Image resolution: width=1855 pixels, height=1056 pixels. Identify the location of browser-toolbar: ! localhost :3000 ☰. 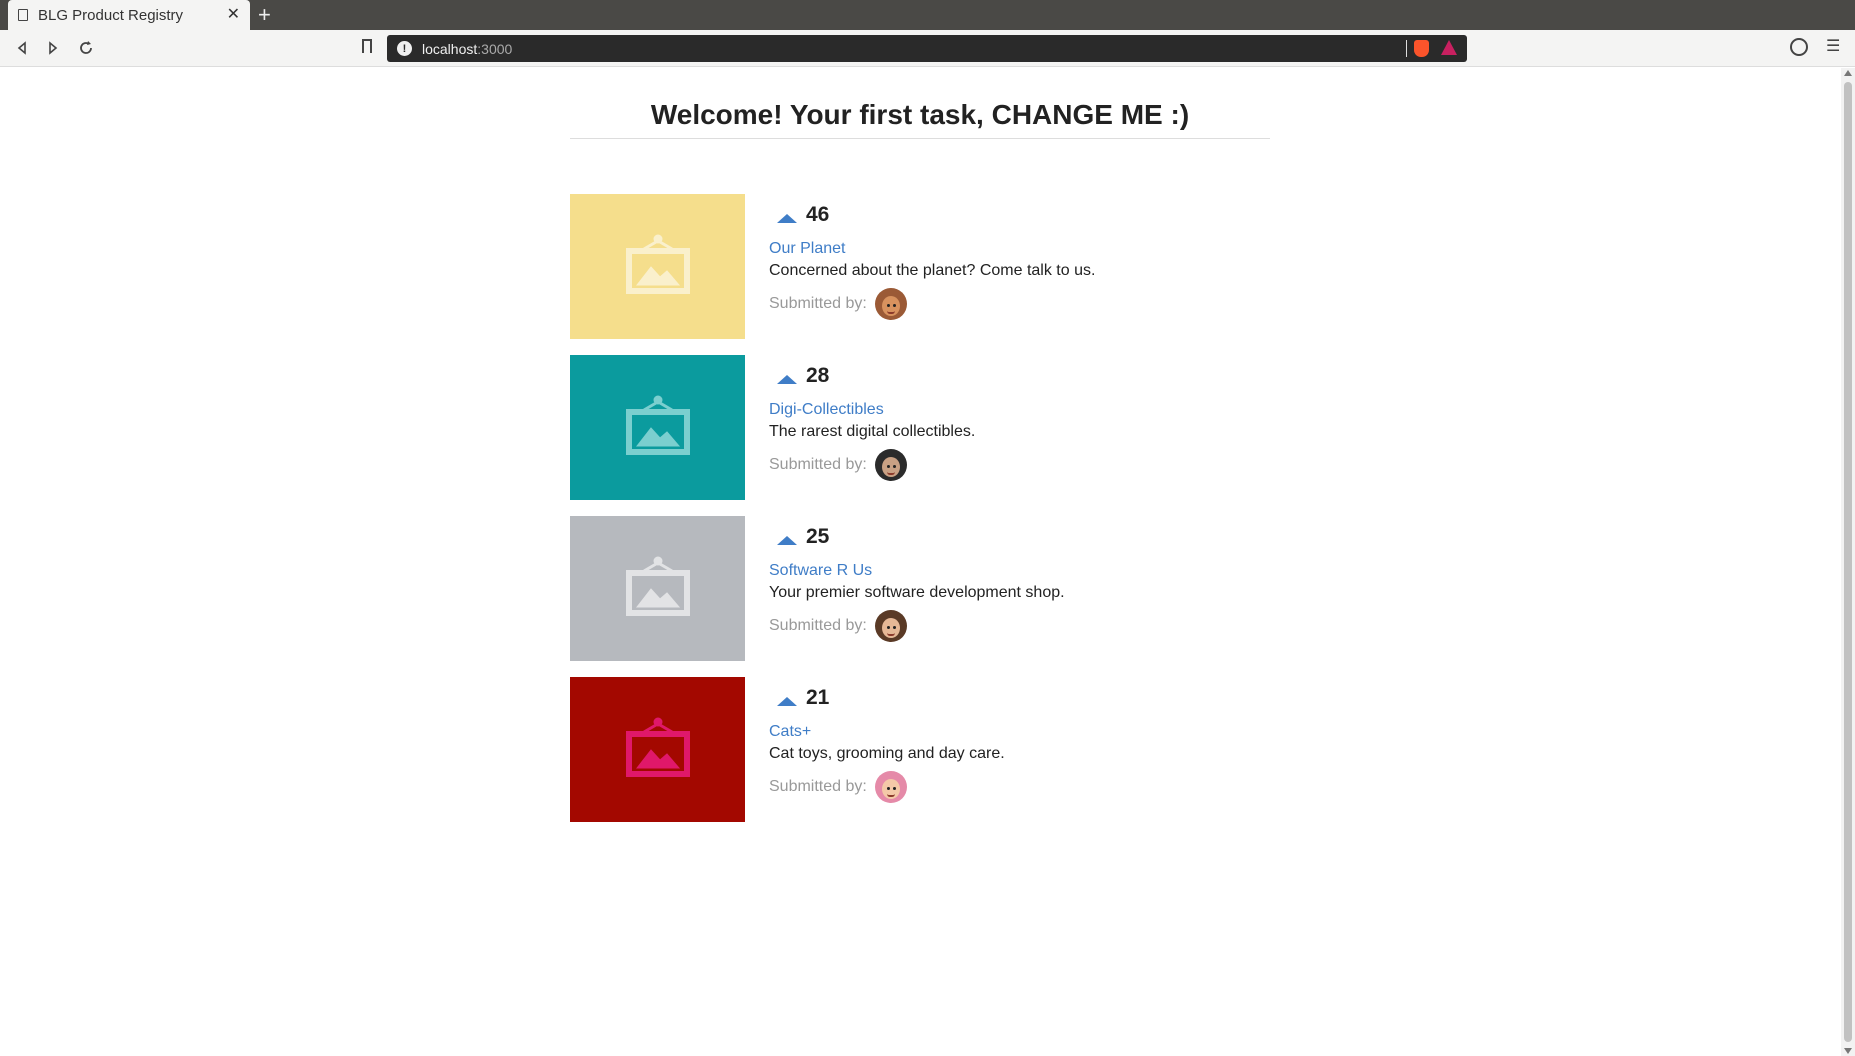
(927, 48).